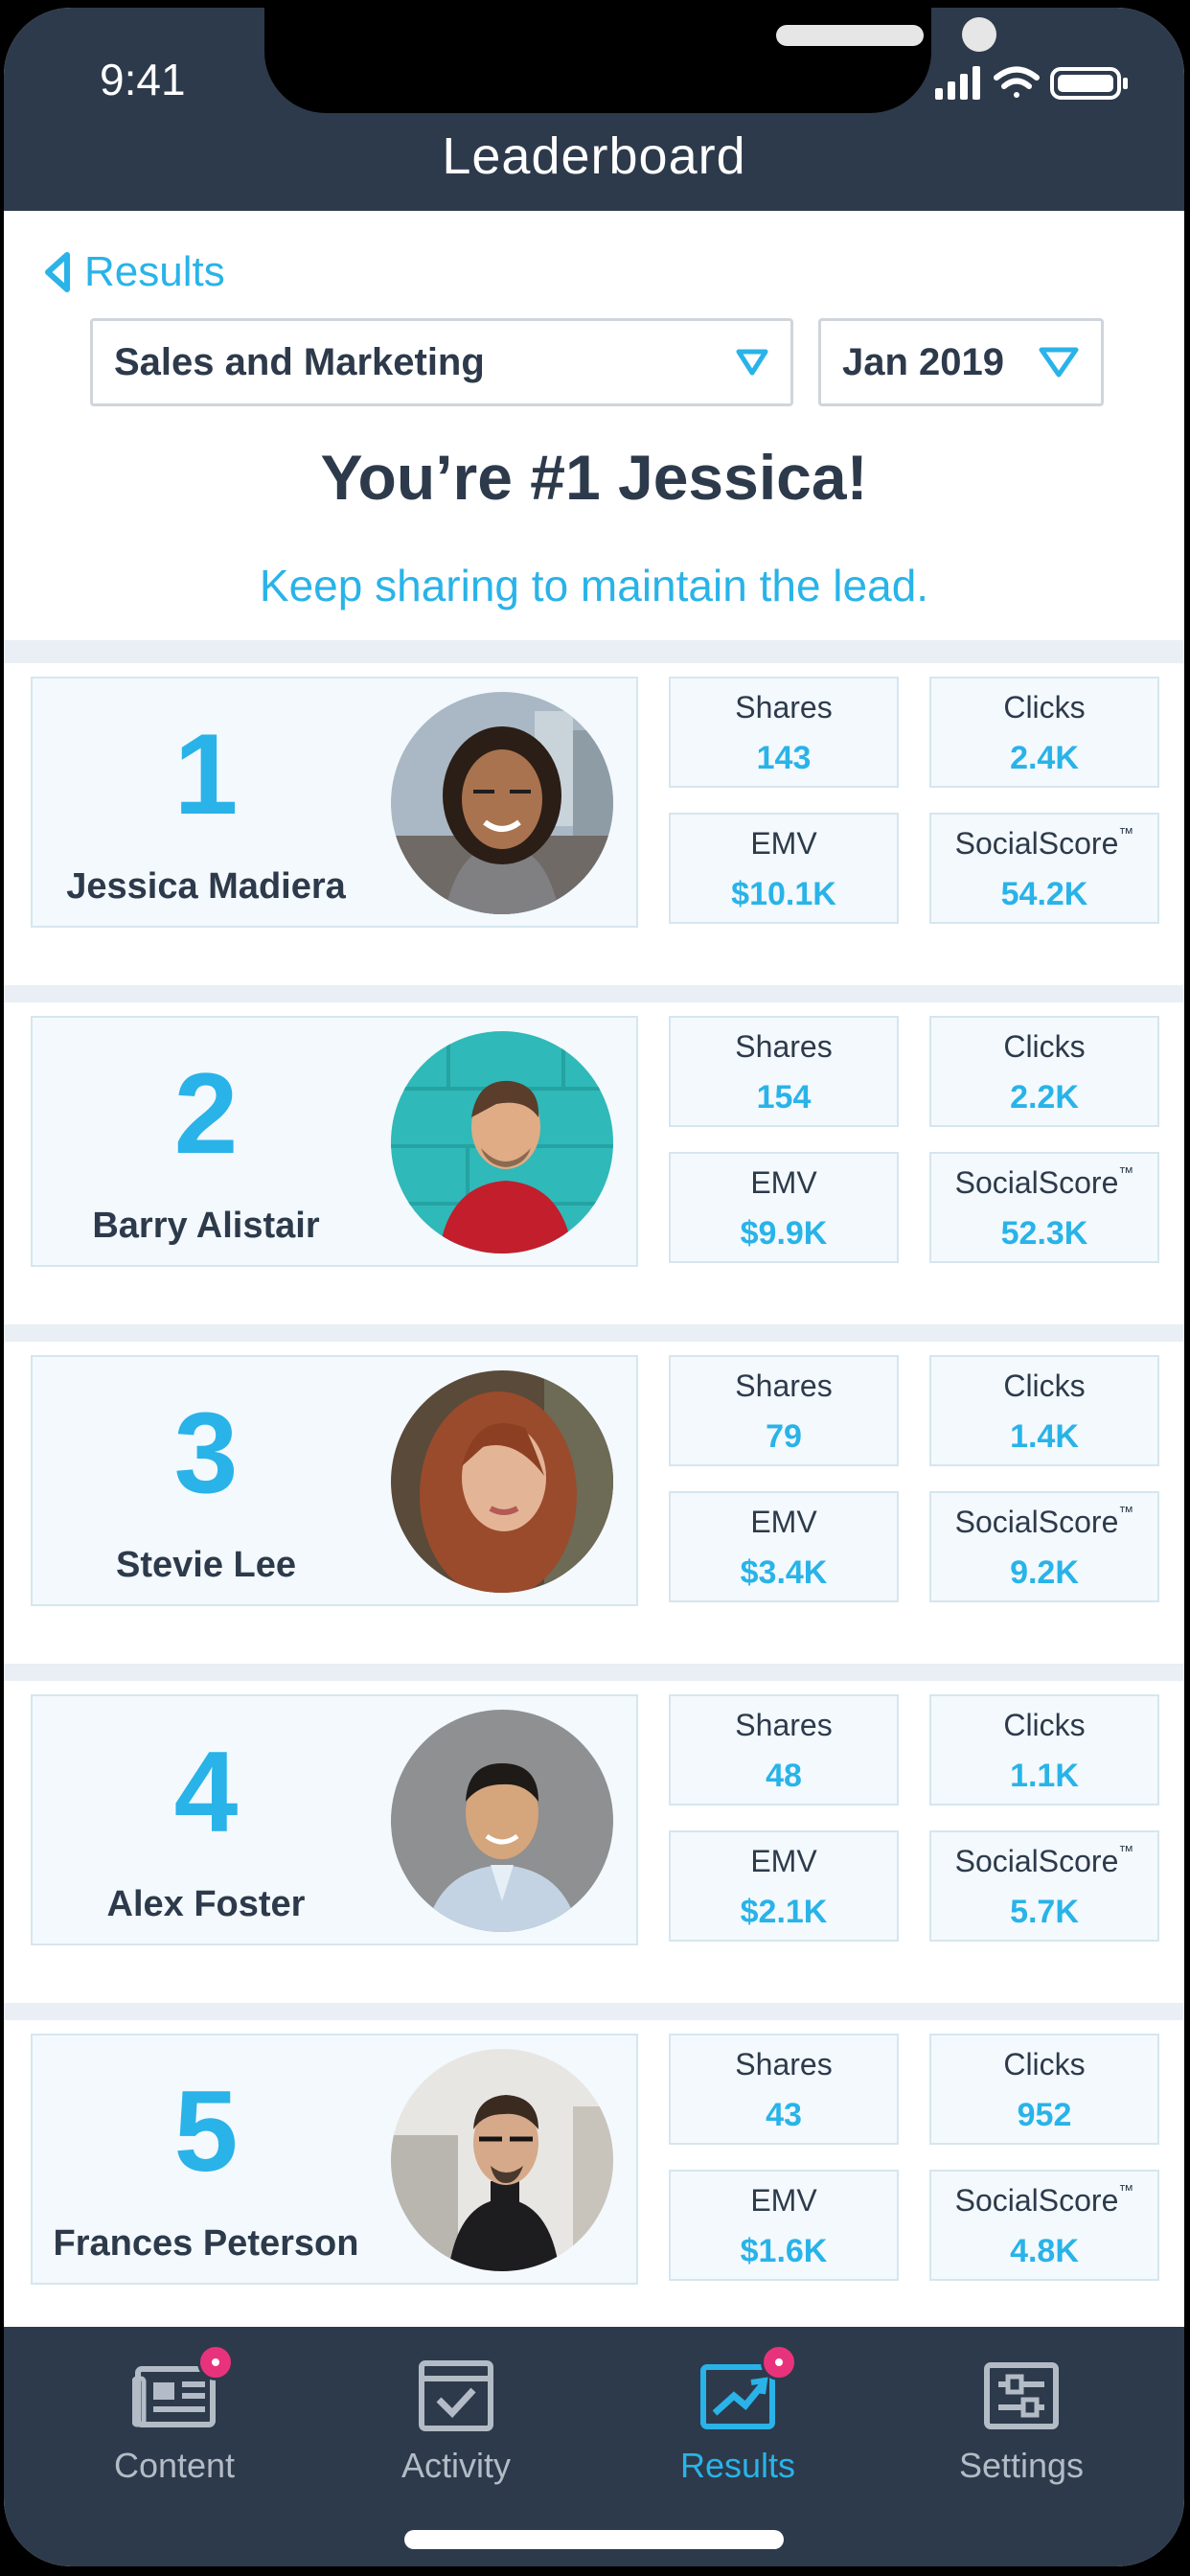 This screenshot has width=1190, height=2576. What do you see at coordinates (300, 361) in the screenshot?
I see `department-value: Sales and Marketing` at bounding box center [300, 361].